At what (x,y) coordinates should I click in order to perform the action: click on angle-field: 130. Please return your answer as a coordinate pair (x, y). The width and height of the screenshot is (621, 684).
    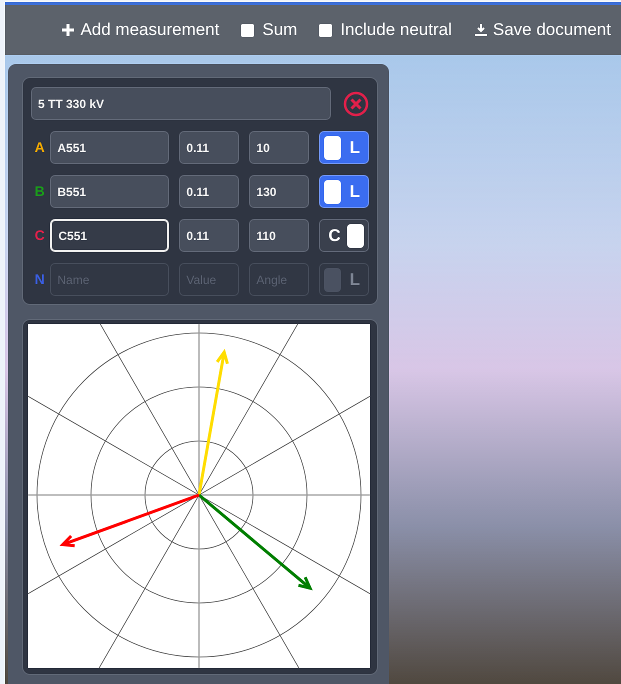
    Looking at the image, I should click on (279, 191).